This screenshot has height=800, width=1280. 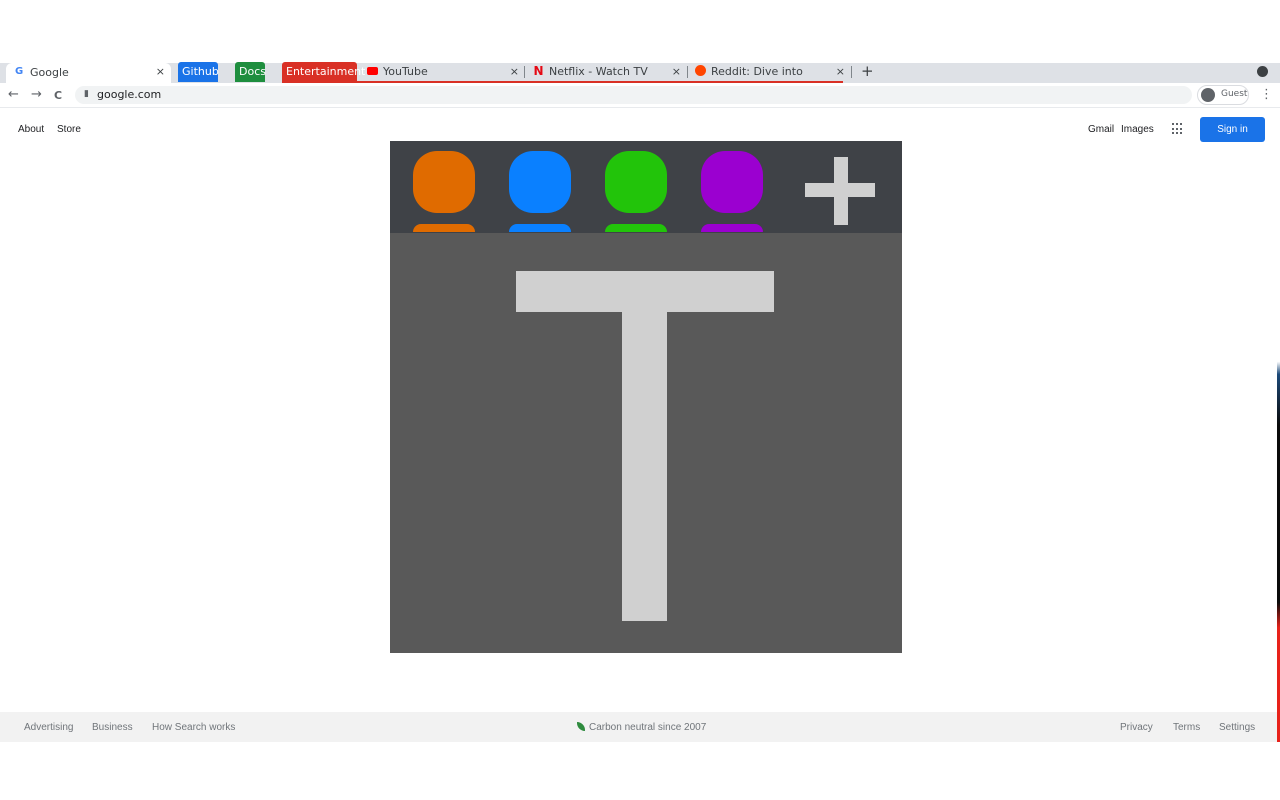 I want to click on user-avatar-orange-icon, so click(x=445, y=192).